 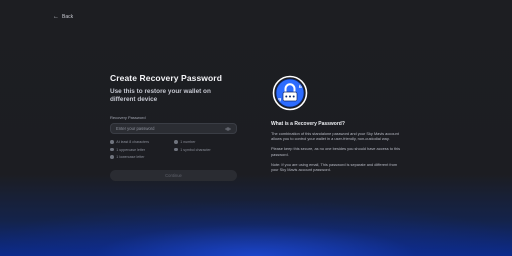 What do you see at coordinates (130, 157) in the screenshot?
I see `requirement-label: 1 lowercase letter` at bounding box center [130, 157].